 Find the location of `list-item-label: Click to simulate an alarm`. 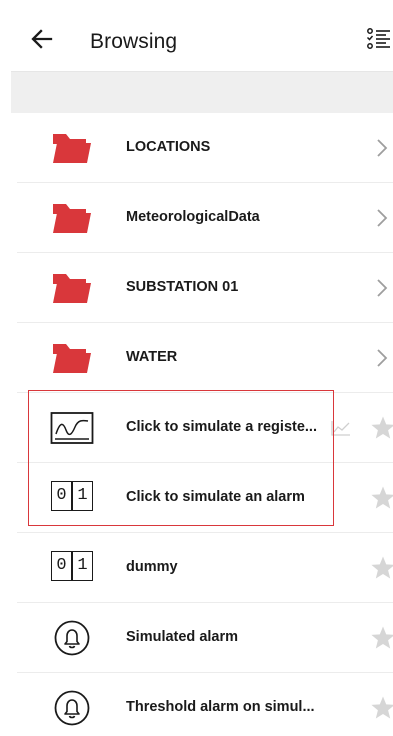

list-item-label: Click to simulate an alarm is located at coordinates (215, 497).